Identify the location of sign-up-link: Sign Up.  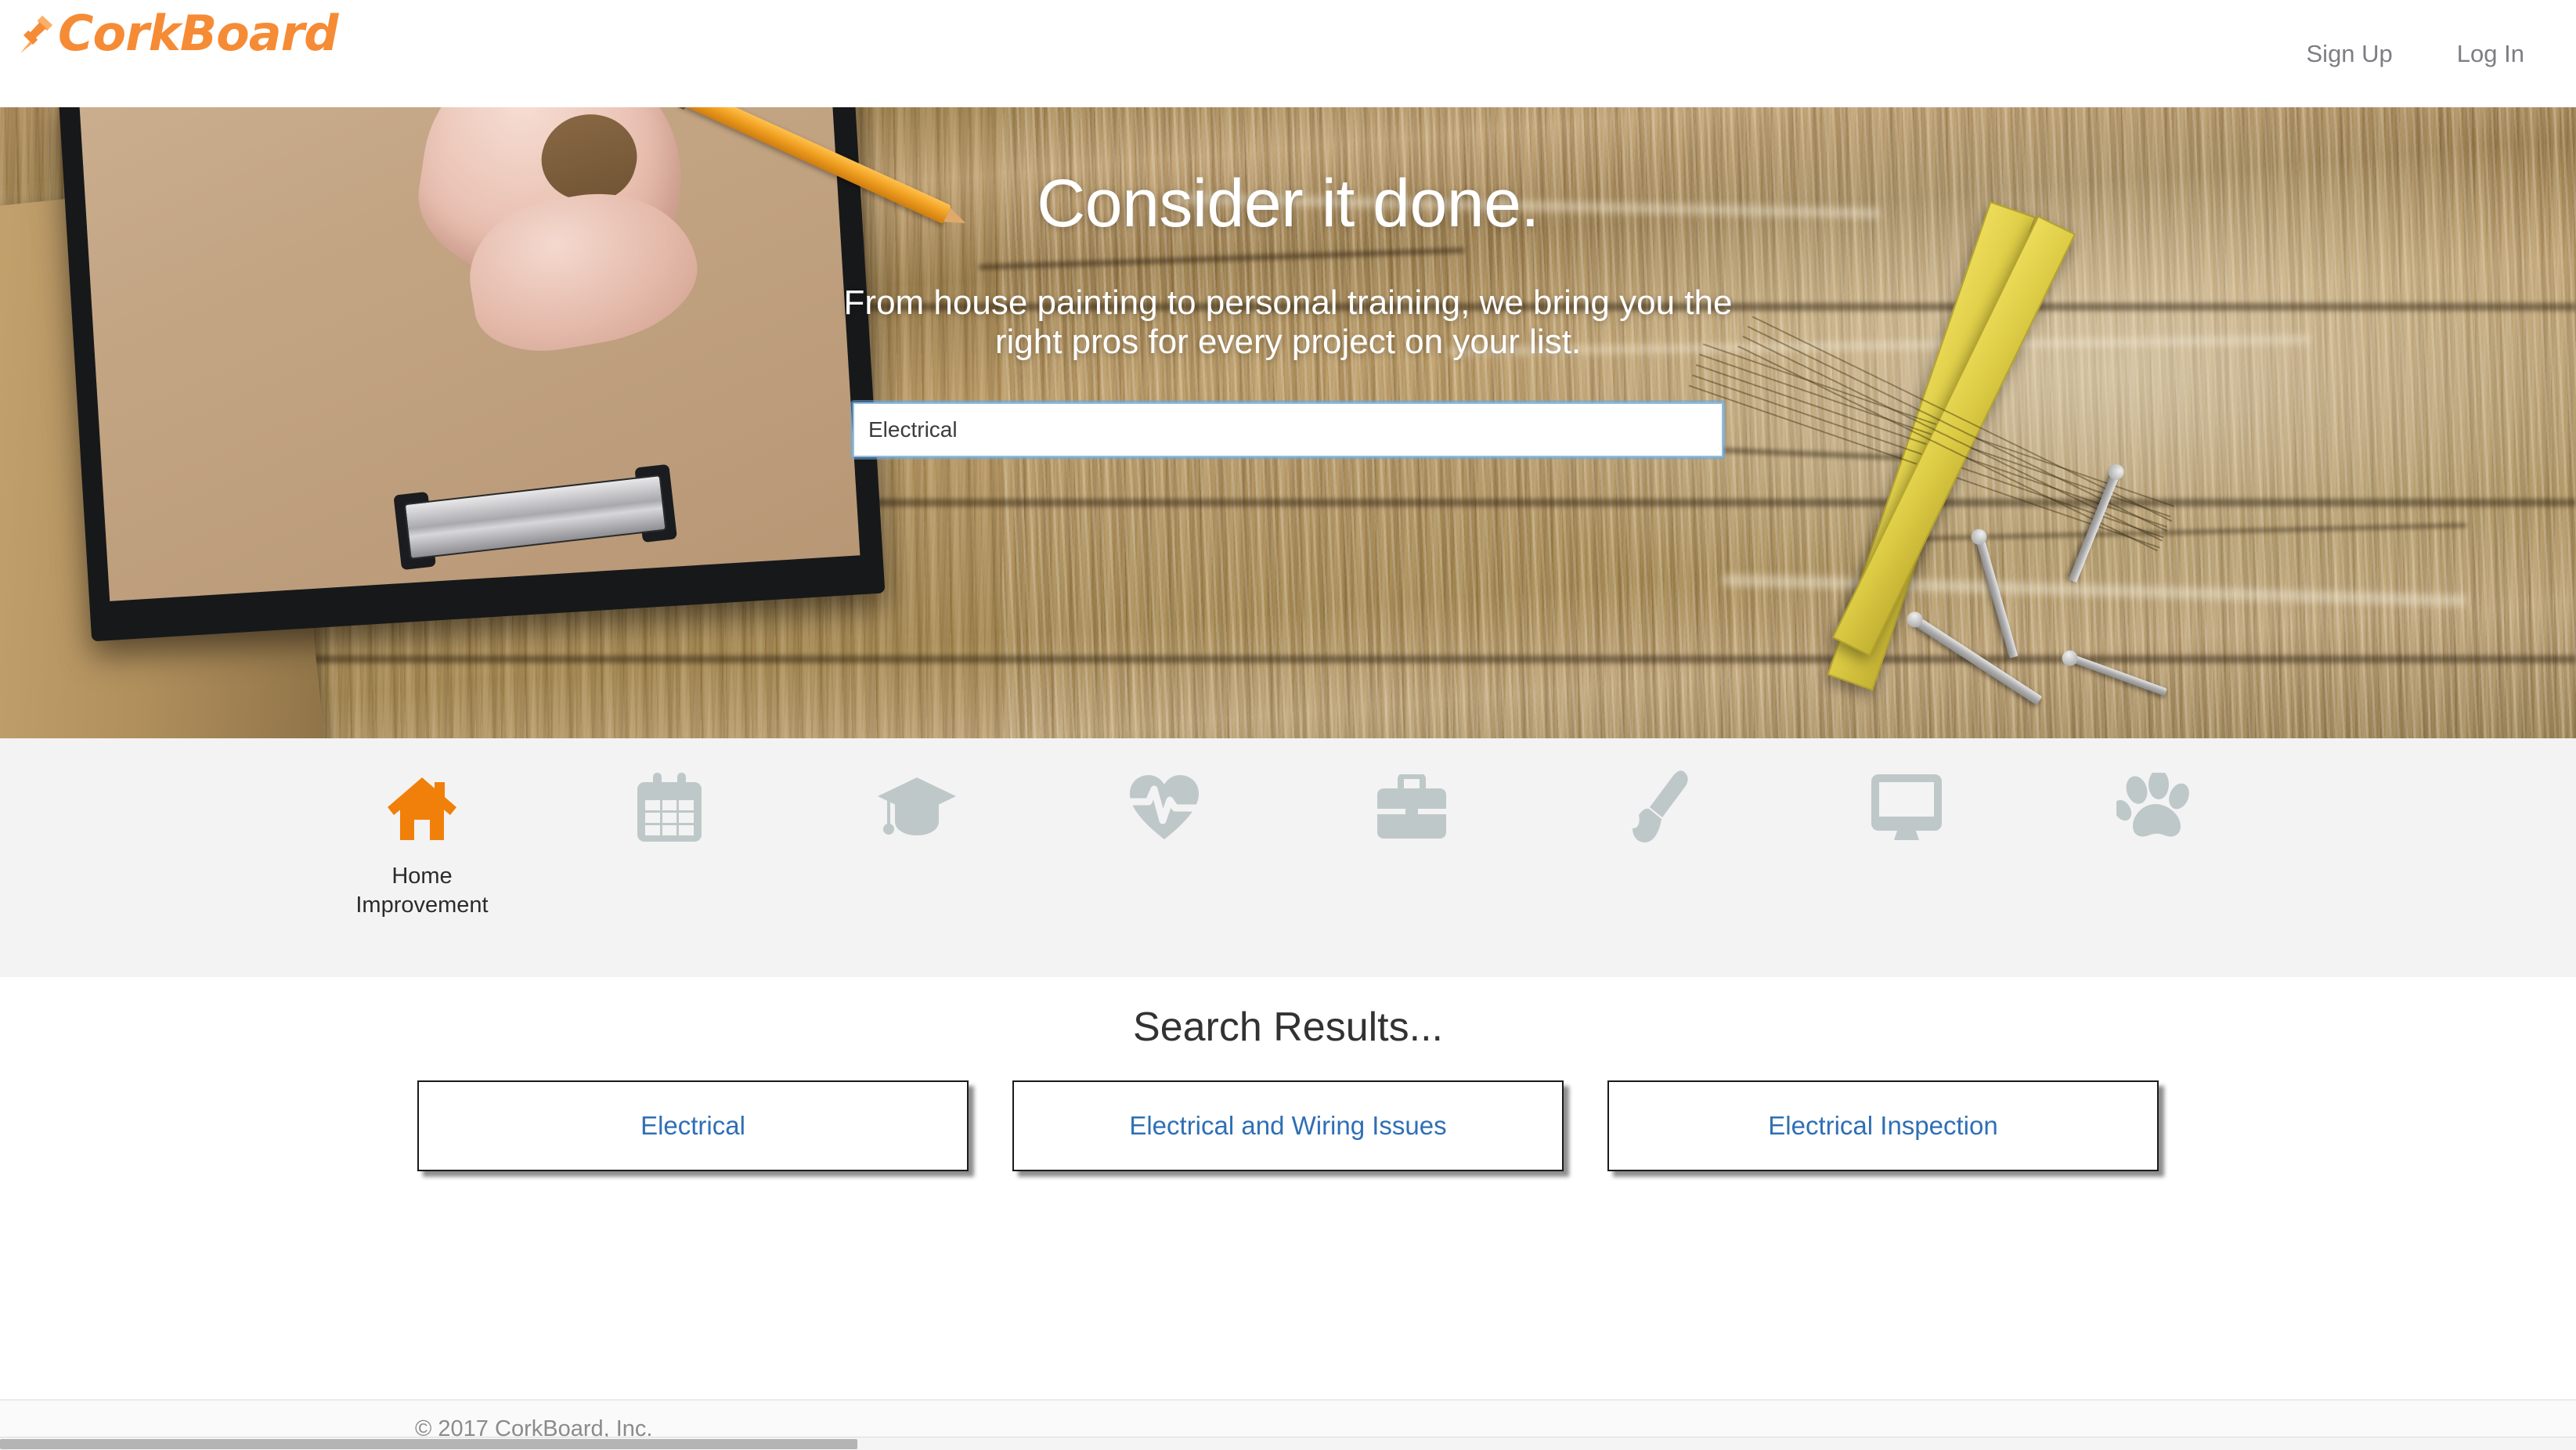
(2350, 54).